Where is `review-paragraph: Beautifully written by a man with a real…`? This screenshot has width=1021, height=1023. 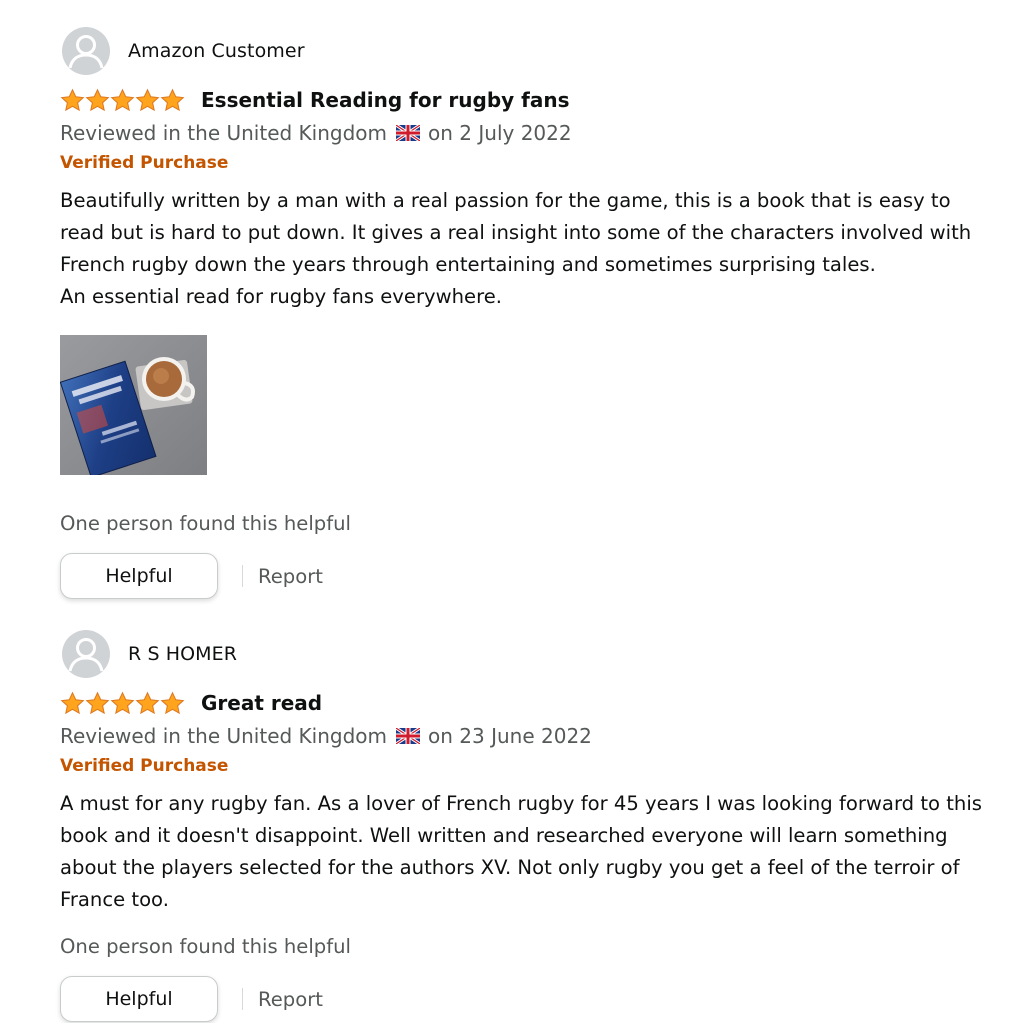 review-paragraph: Beautifully written by a man with a real… is located at coordinates (516, 232).